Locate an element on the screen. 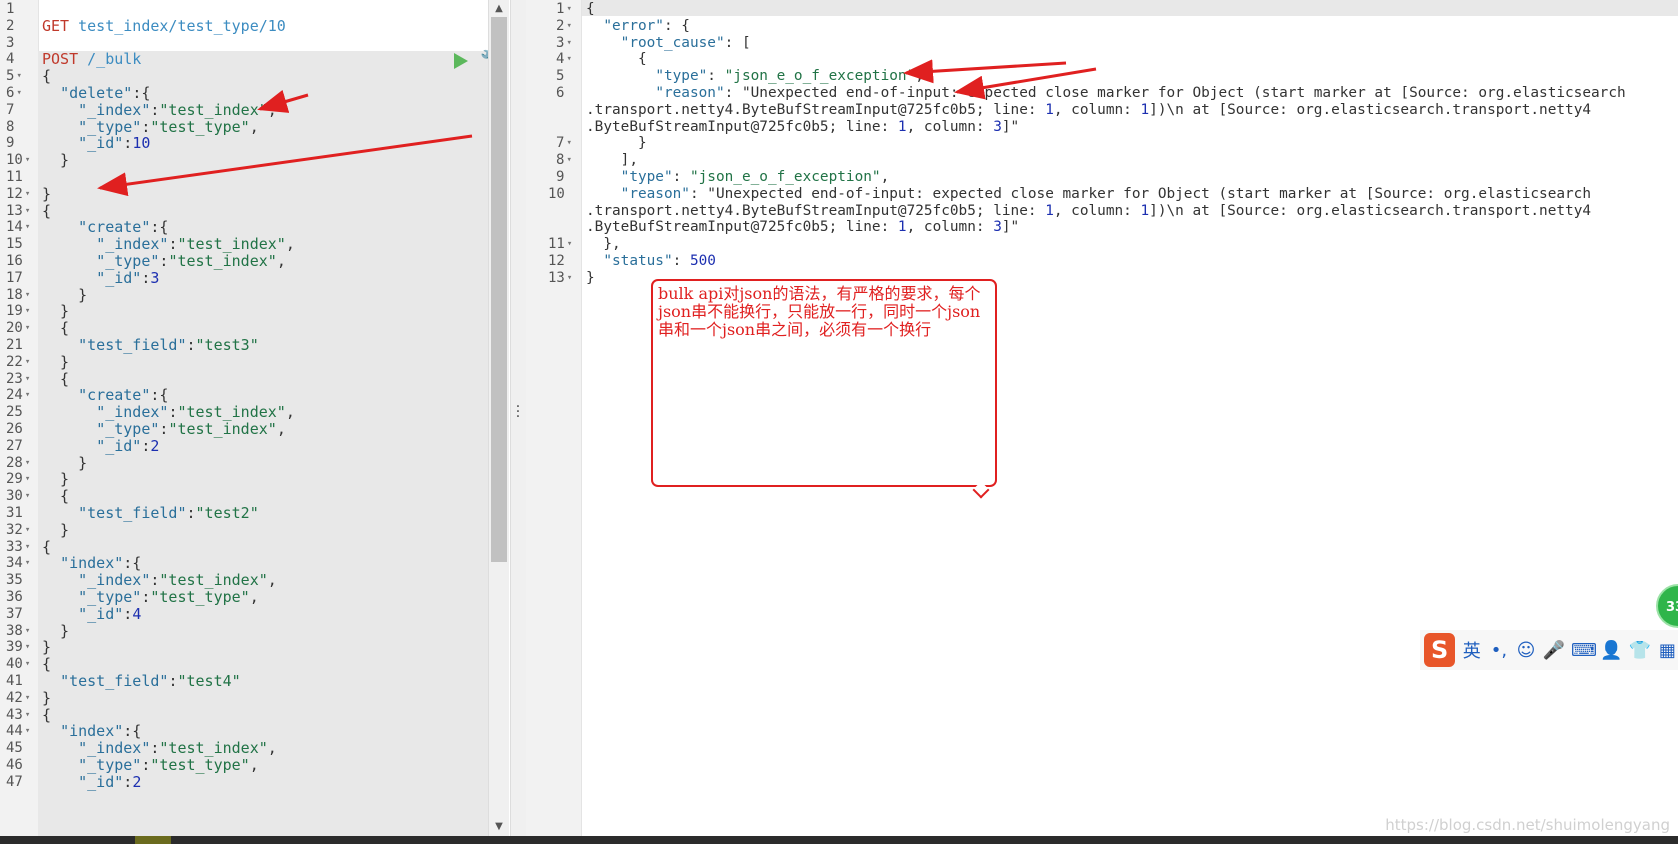 The width and height of the screenshot is (1678, 844). line-number: 13 ▾ is located at coordinates (18, 210).